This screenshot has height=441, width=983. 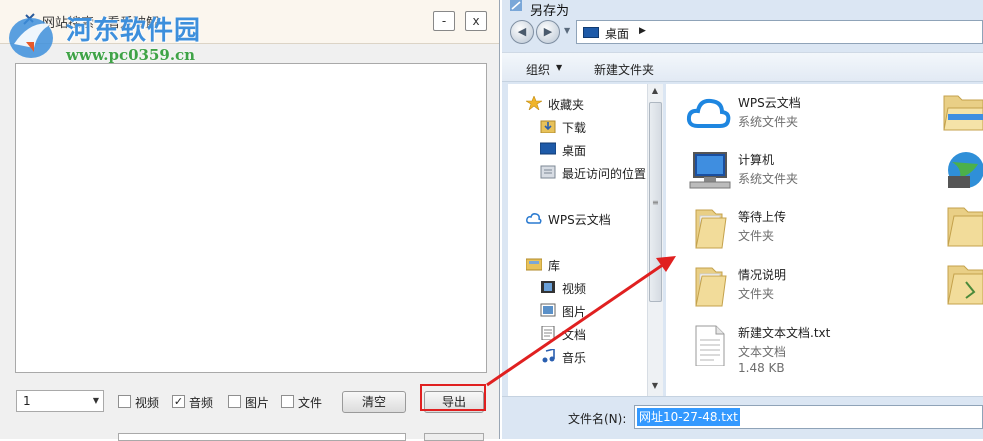 I want to click on organize-button: 组织, so click(x=538, y=69).